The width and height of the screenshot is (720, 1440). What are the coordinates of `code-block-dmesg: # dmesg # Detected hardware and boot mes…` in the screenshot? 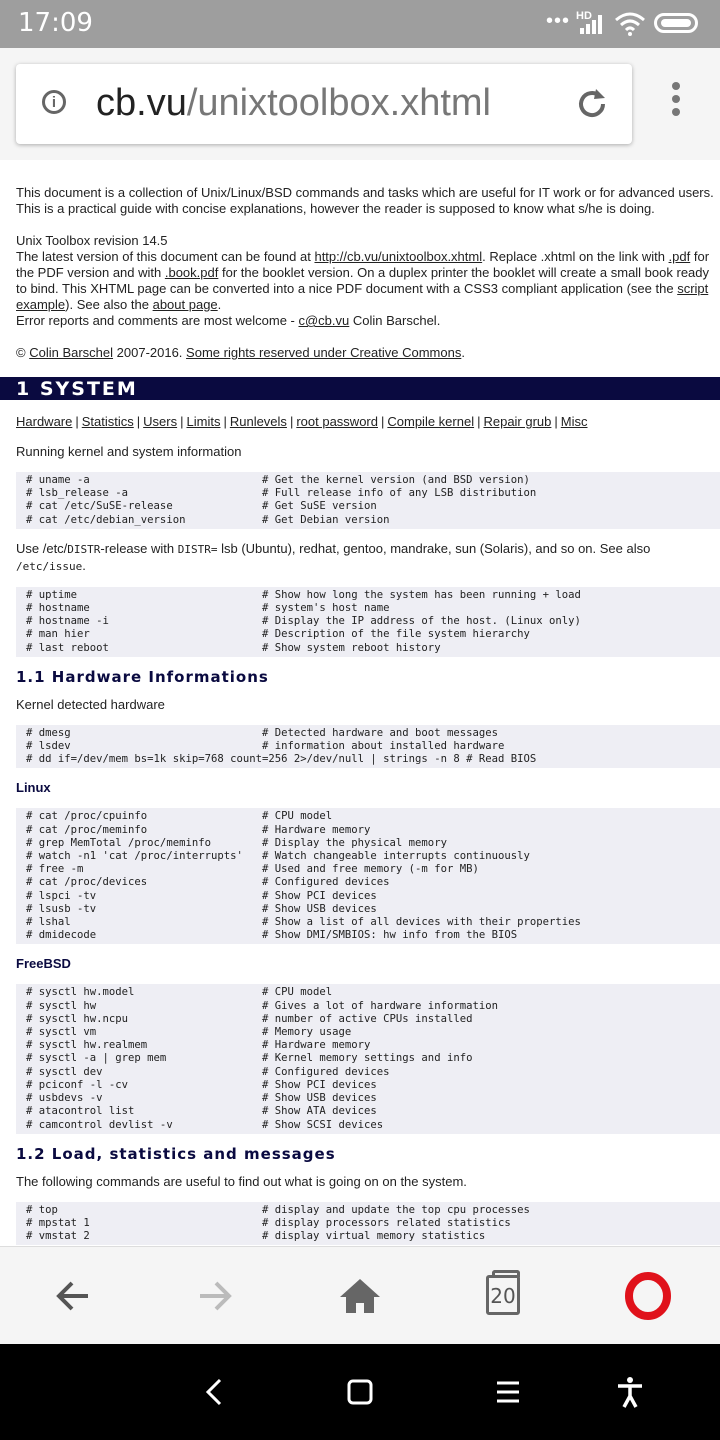 It's located at (368, 746).